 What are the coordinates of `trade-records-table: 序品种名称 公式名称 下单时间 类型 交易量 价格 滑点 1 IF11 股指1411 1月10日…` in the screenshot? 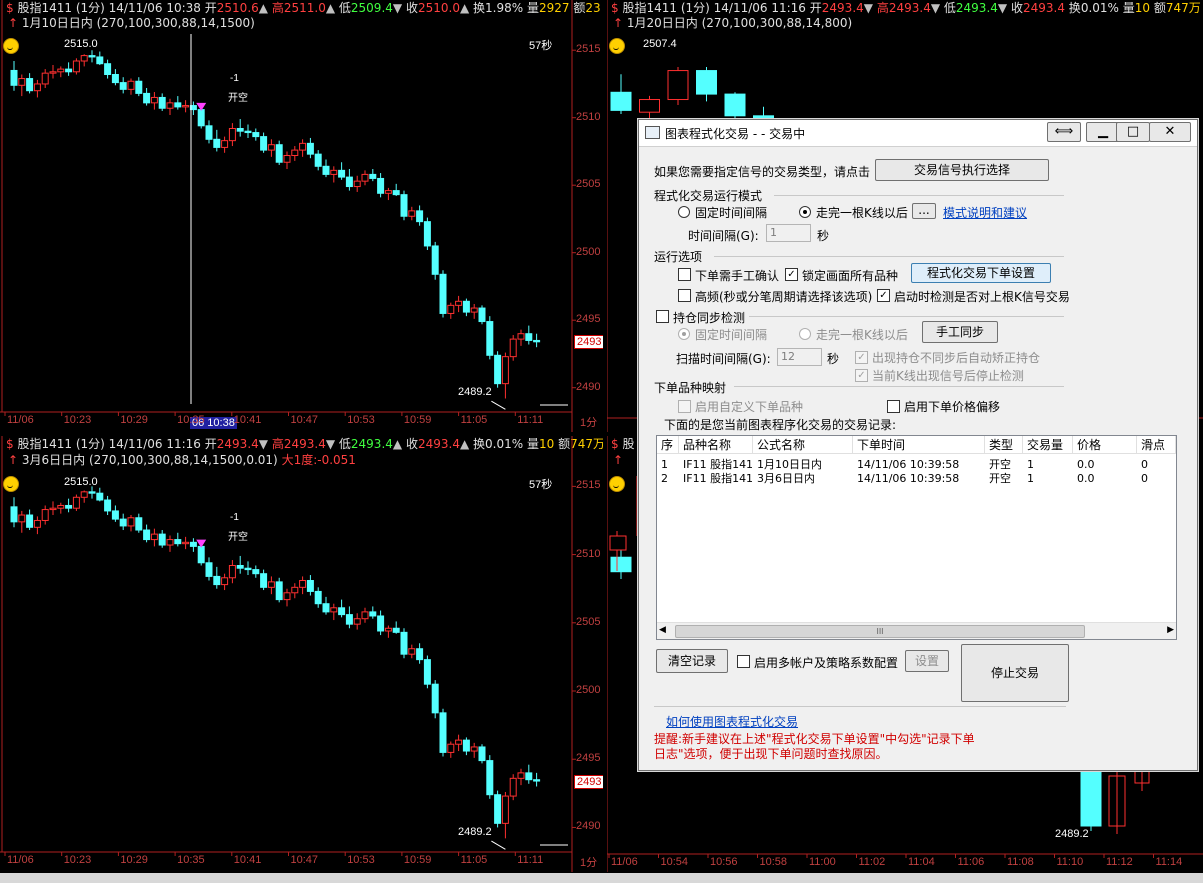 It's located at (916, 537).